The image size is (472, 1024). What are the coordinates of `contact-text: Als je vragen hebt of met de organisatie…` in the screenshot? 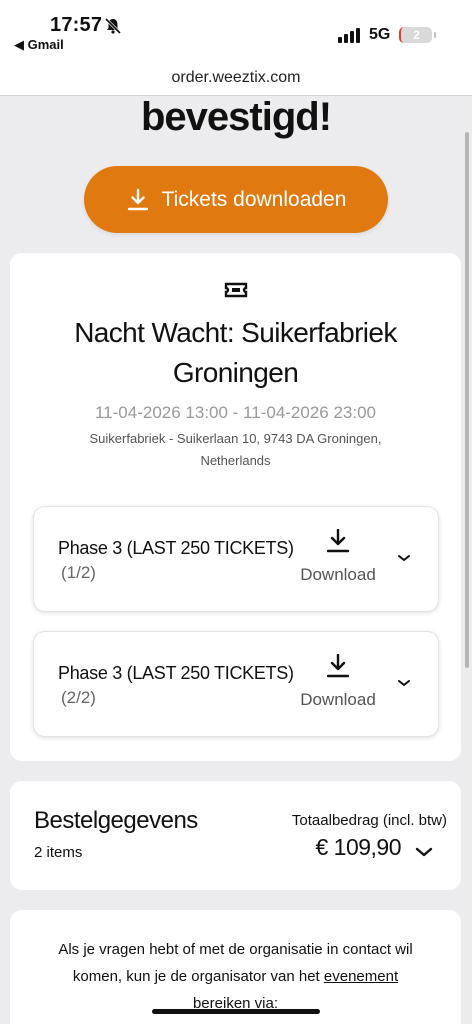 It's located at (235, 976).